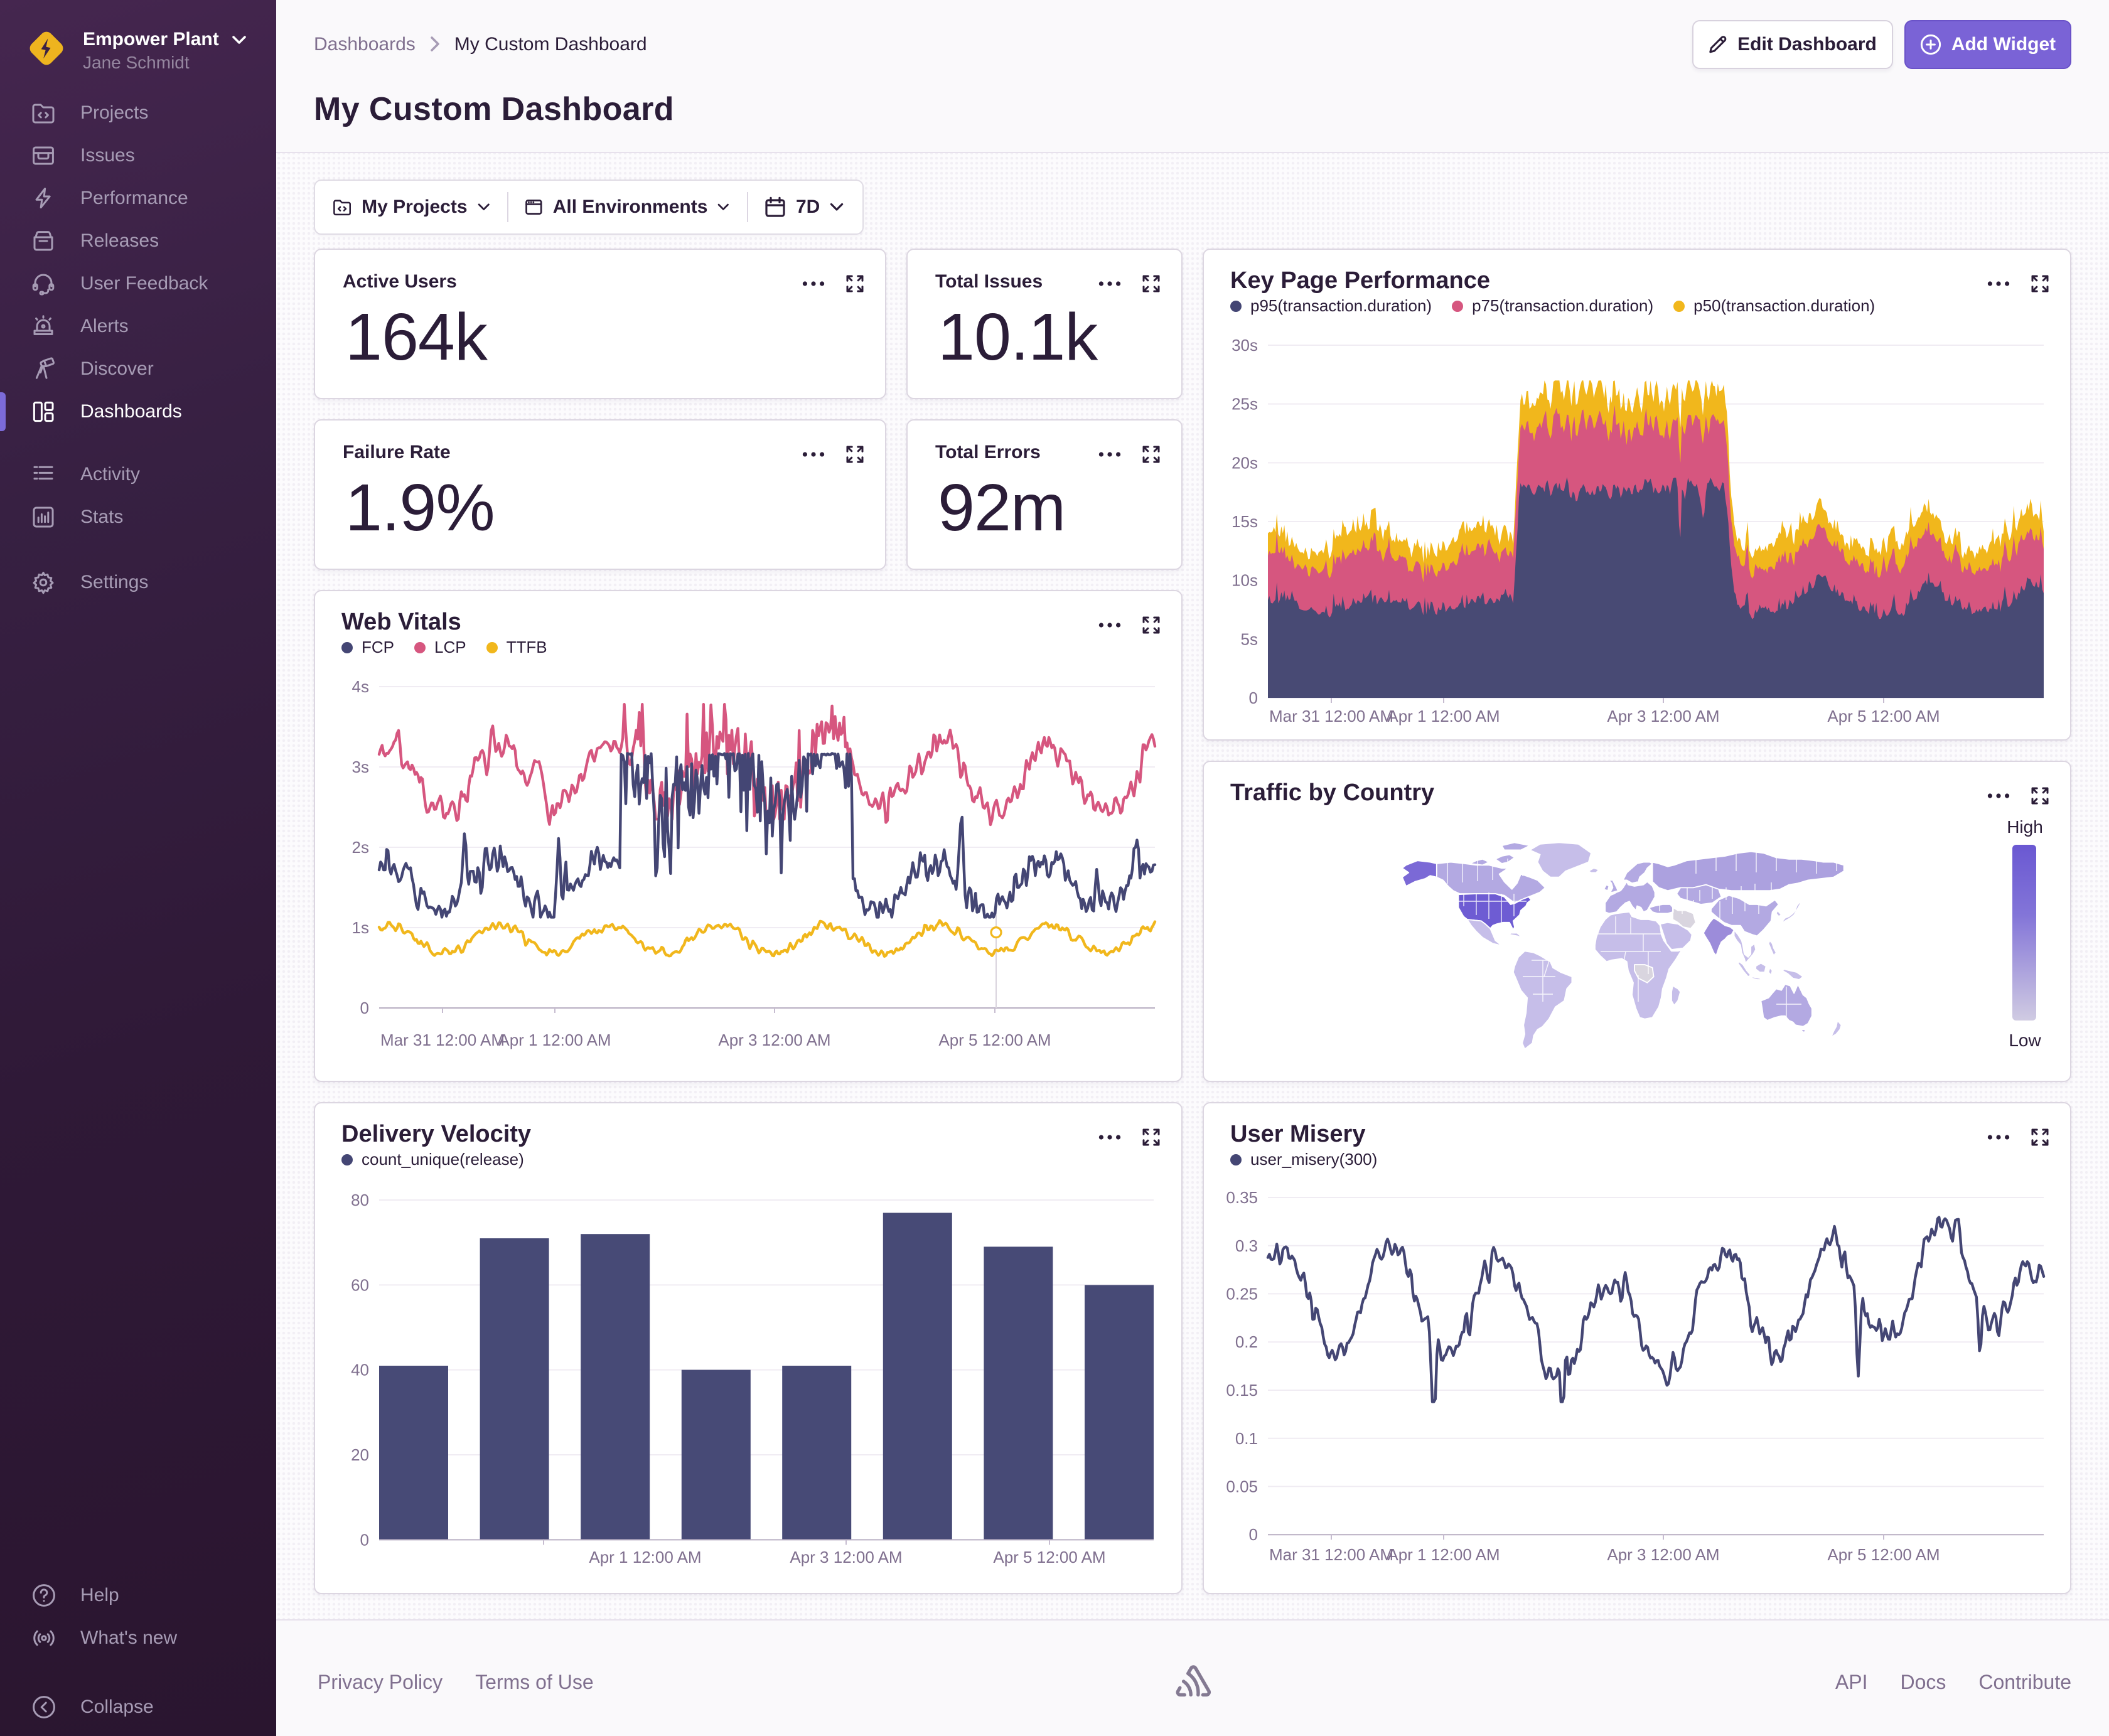 This screenshot has width=2109, height=1736. I want to click on svg-text: 25s, so click(1245, 404).